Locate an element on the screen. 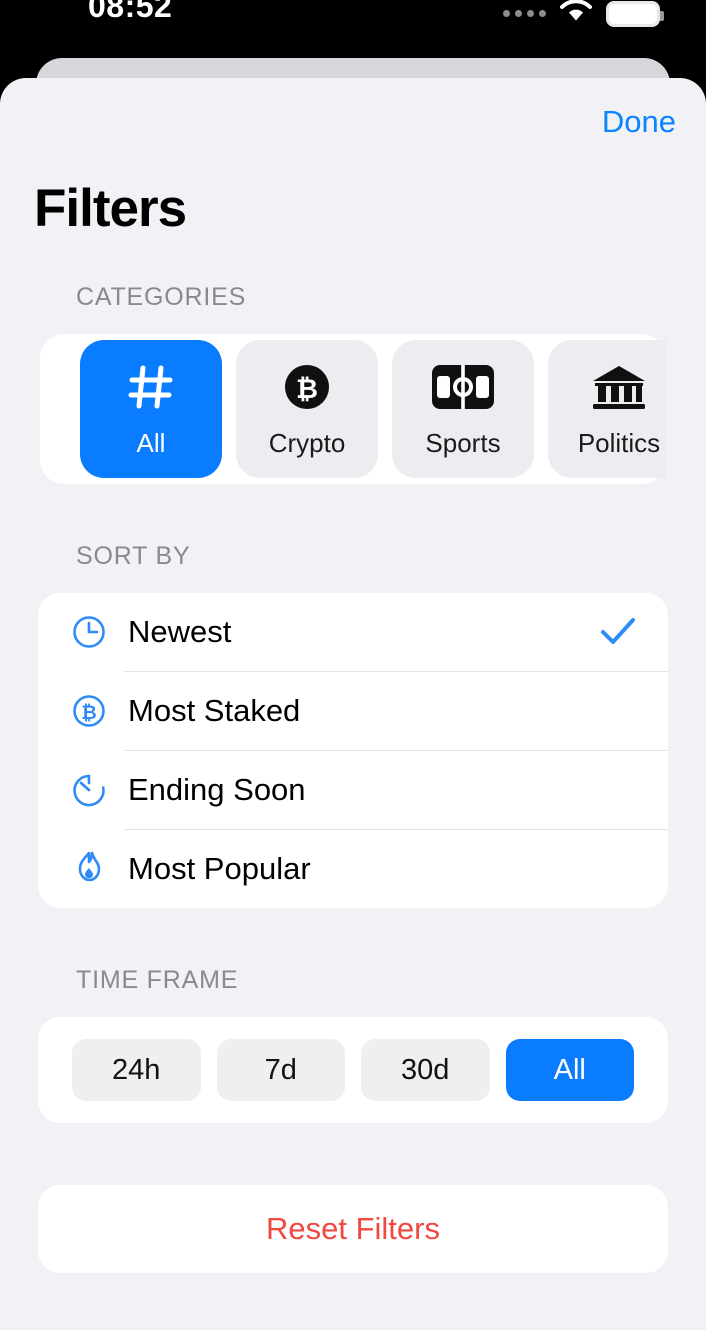 The image size is (706, 1330). soccer-field-icon is located at coordinates (463, 387).